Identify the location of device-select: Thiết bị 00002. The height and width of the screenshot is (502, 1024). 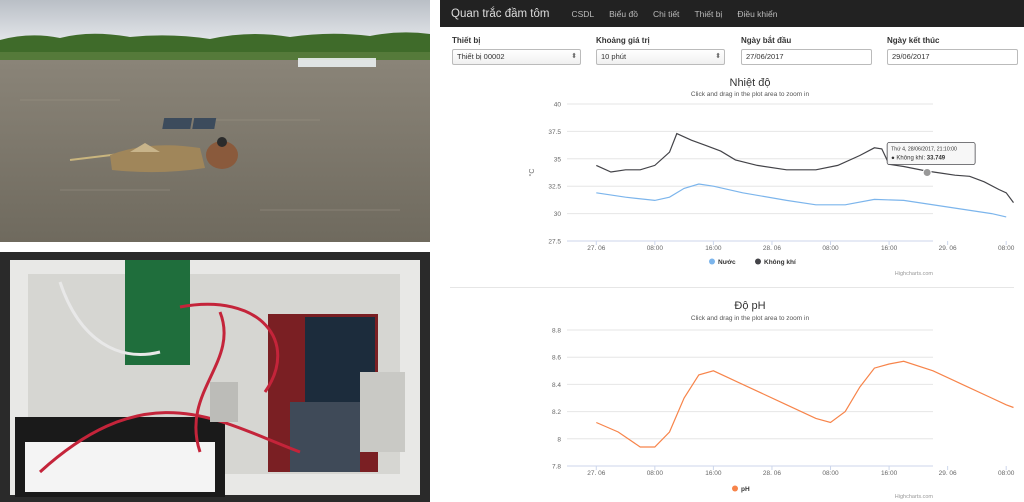
(516, 57).